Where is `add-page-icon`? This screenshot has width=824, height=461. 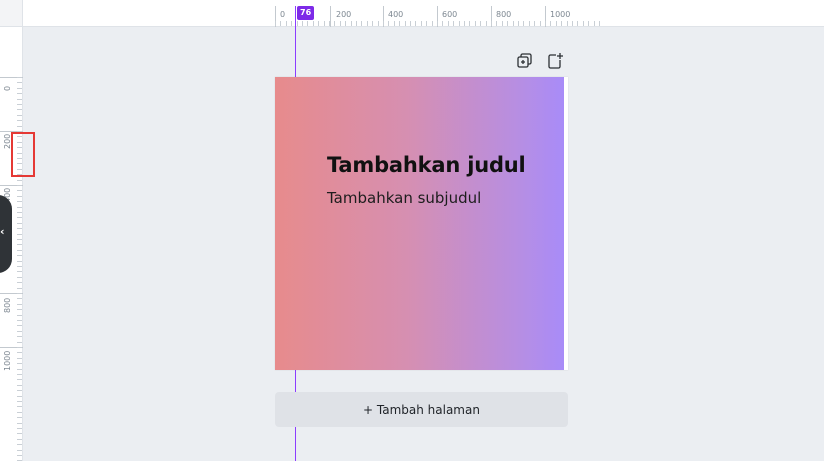 add-page-icon is located at coordinates (555, 61).